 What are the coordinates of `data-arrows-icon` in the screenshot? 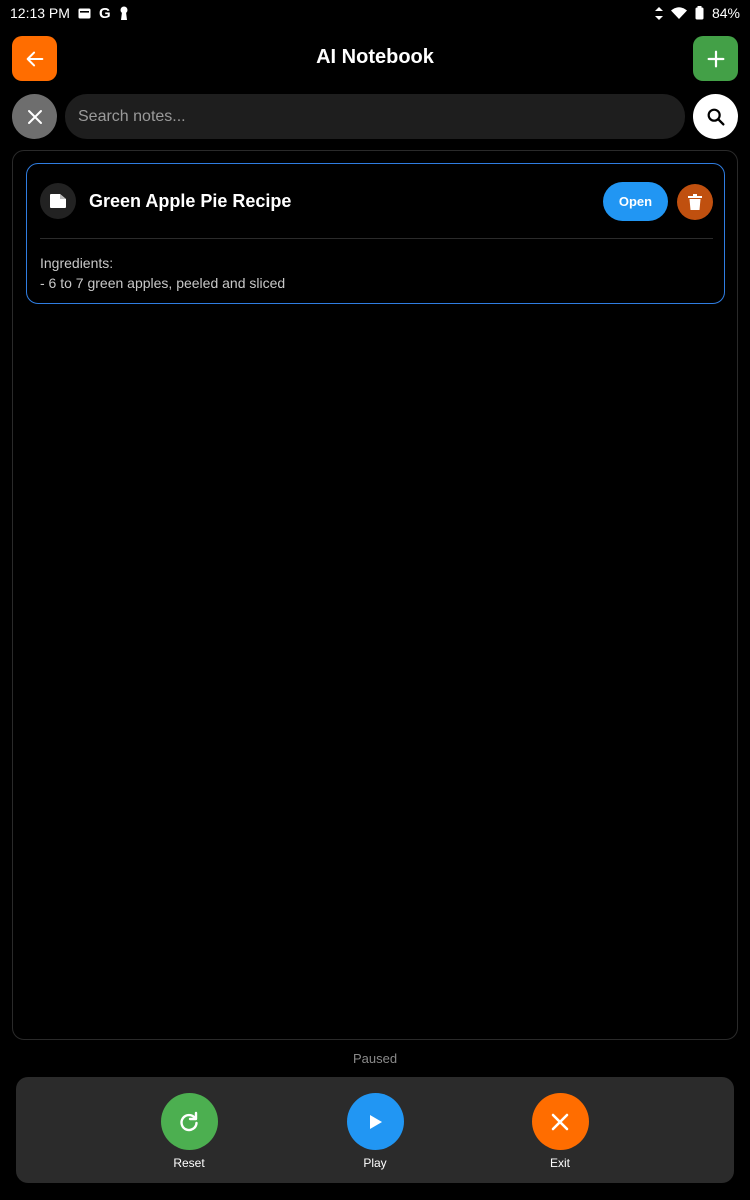 It's located at (658, 13).